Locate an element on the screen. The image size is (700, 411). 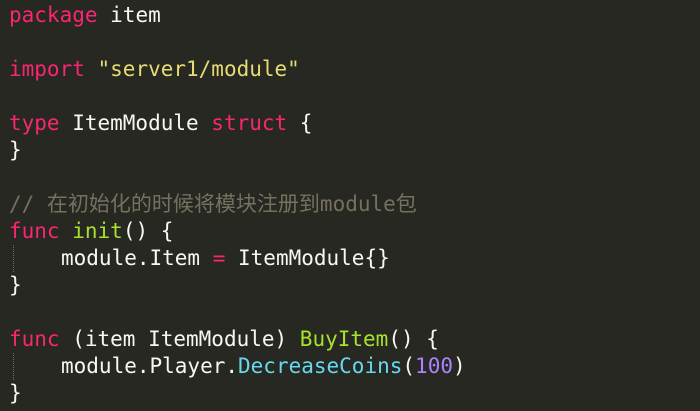
assign-left: module.Item is located at coordinates (137, 258).